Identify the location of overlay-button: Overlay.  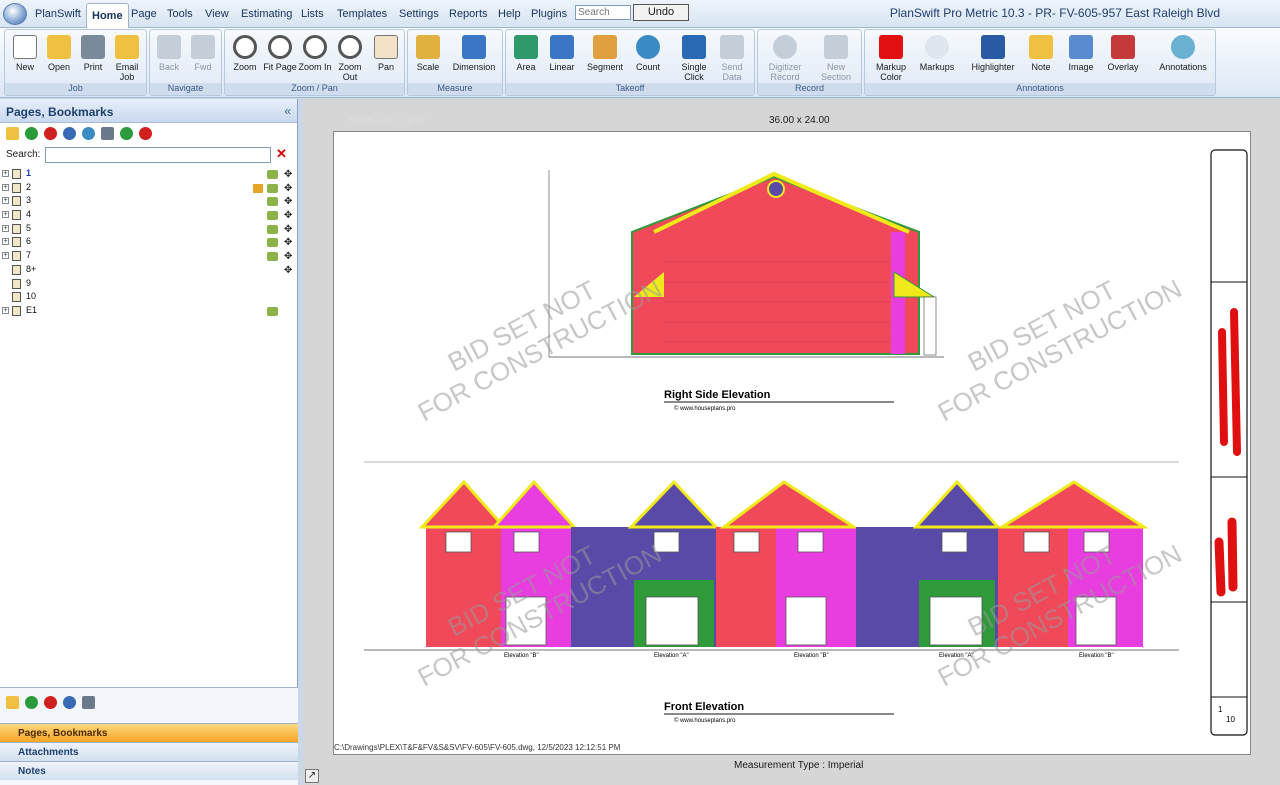
(1123, 59).